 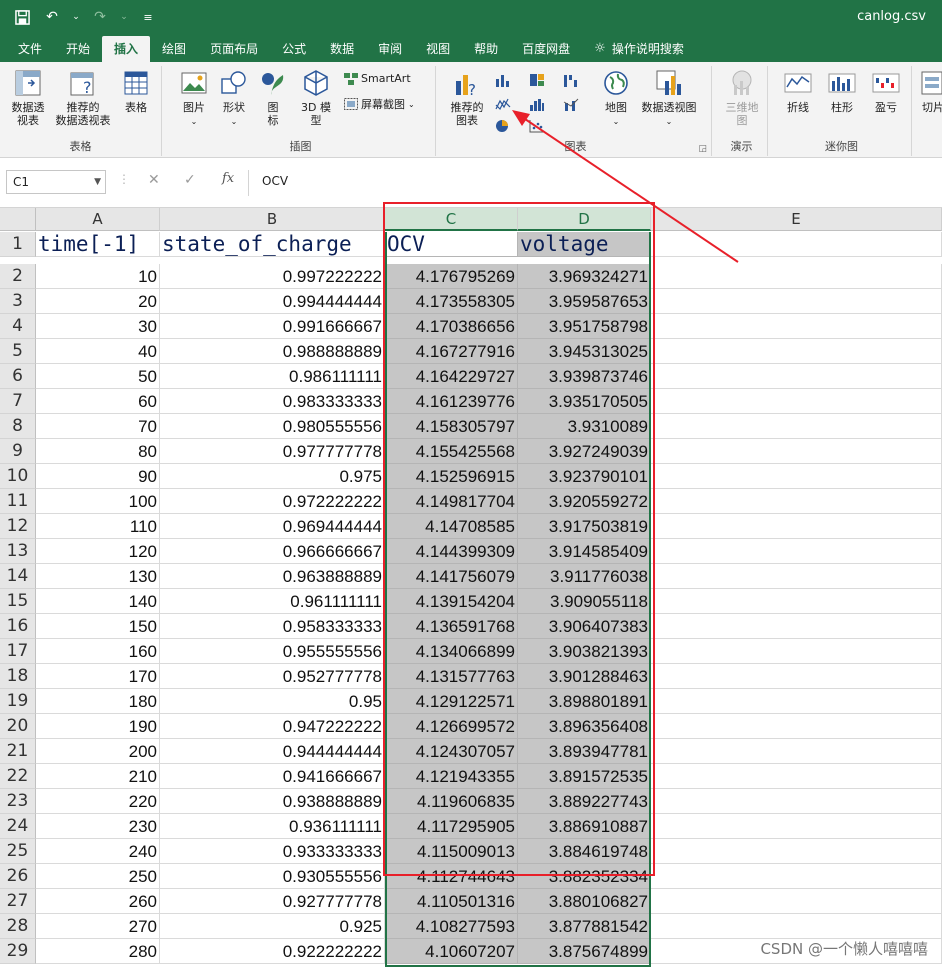 What do you see at coordinates (796, 926) in the screenshot?
I see `cell-e28` at bounding box center [796, 926].